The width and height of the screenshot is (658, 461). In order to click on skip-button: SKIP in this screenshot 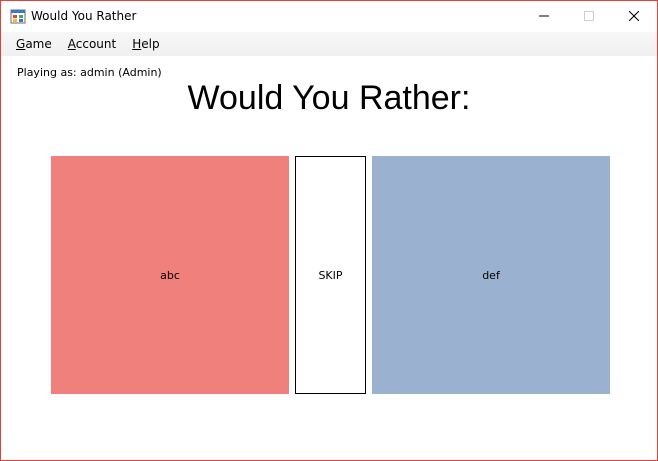, I will do `click(330, 275)`.